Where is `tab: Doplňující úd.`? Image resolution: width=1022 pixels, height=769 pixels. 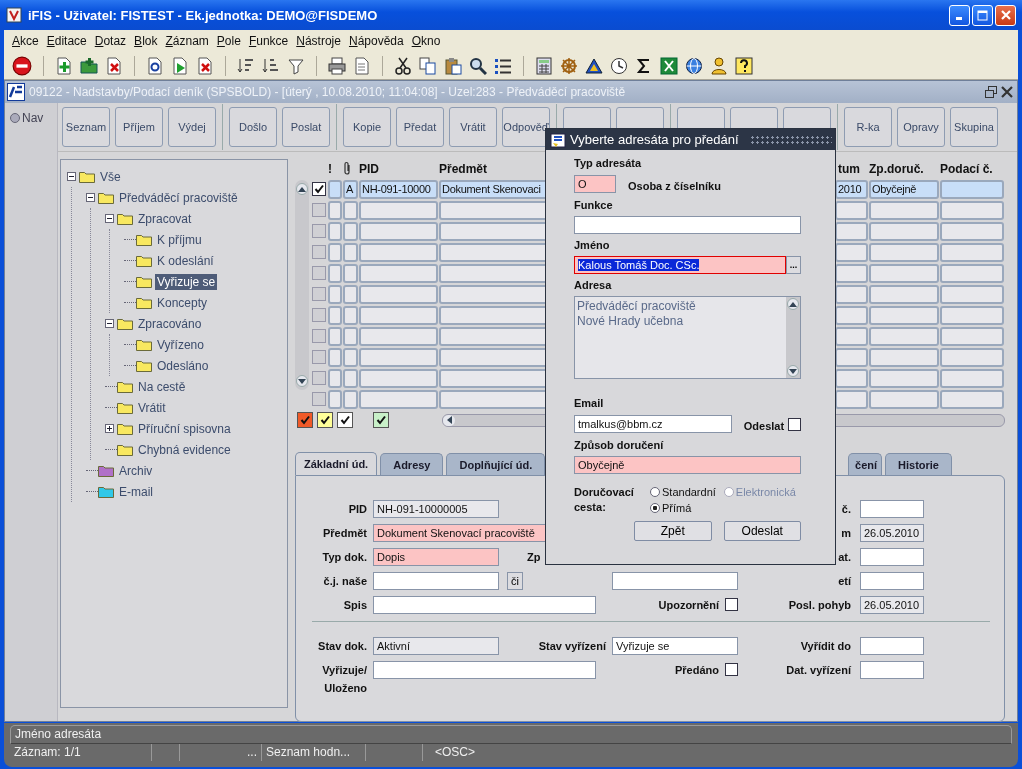 tab: Doplňující úd. is located at coordinates (496, 464).